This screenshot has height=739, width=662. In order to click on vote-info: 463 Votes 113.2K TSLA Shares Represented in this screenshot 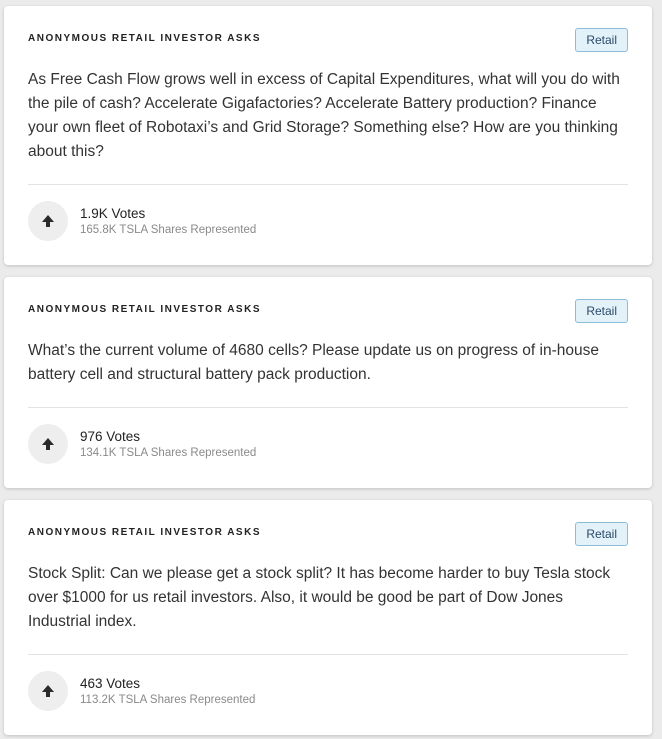, I will do `click(167, 691)`.